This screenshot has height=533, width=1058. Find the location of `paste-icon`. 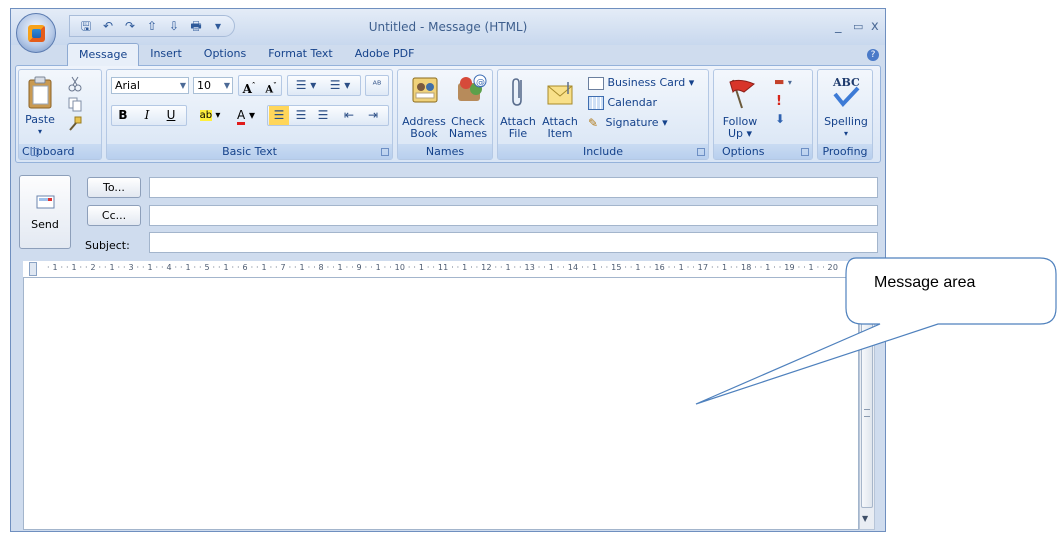

paste-icon is located at coordinates (40, 93).